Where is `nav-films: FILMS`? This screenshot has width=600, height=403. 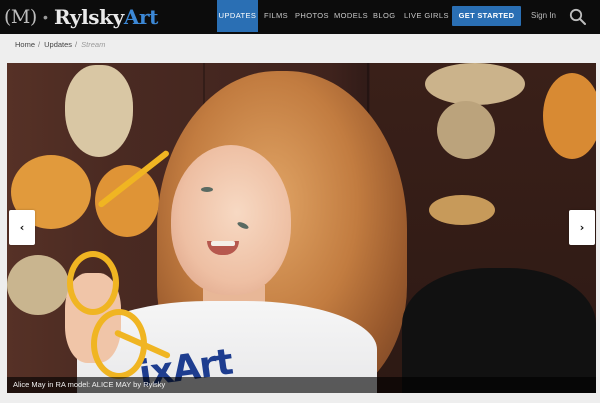 nav-films: FILMS is located at coordinates (276, 16).